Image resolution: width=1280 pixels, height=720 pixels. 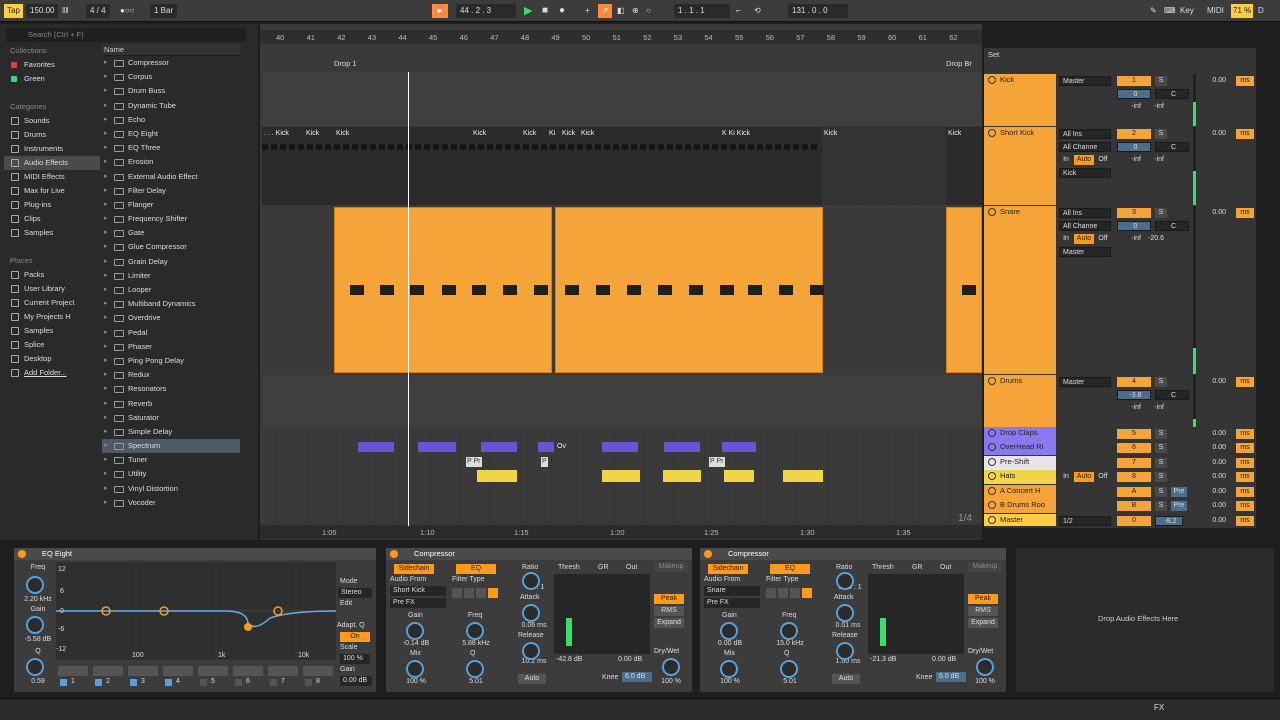 What do you see at coordinates (532, 679) in the screenshot?
I see `release-auto-button: Auto` at bounding box center [532, 679].